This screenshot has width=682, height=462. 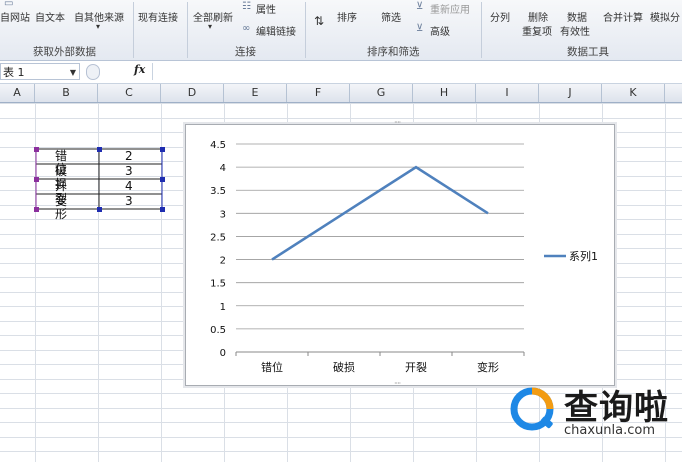 I want to click on insert-function-icon: fx, so click(x=139, y=69).